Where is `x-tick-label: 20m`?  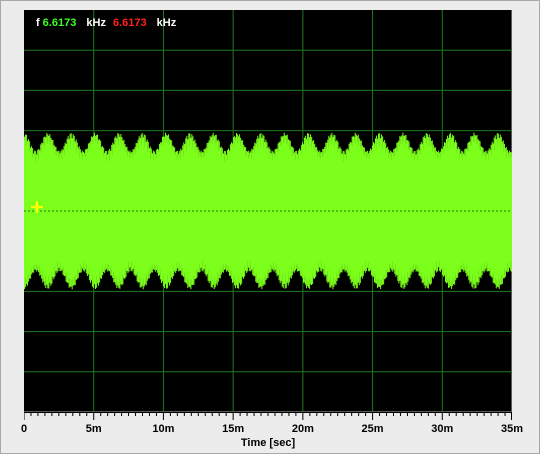 x-tick-label: 20m is located at coordinates (302, 429).